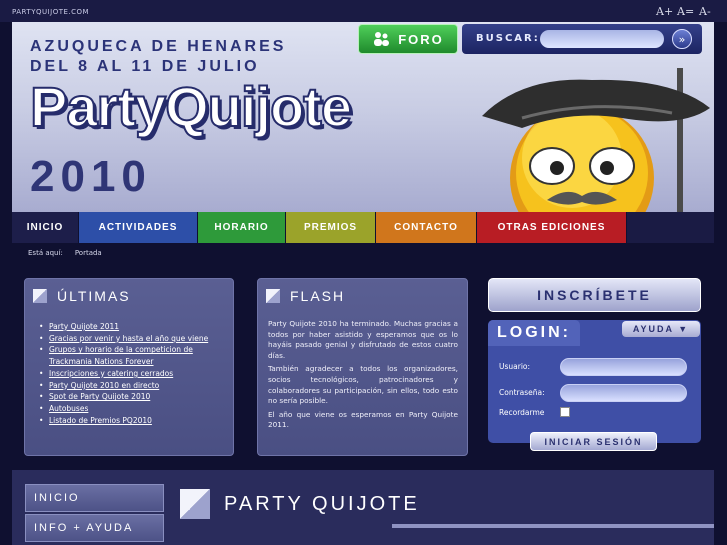  Describe the element at coordinates (51, 12) in the screenshot. I see `site-url: PARTYQUIJOTE.COM` at that location.